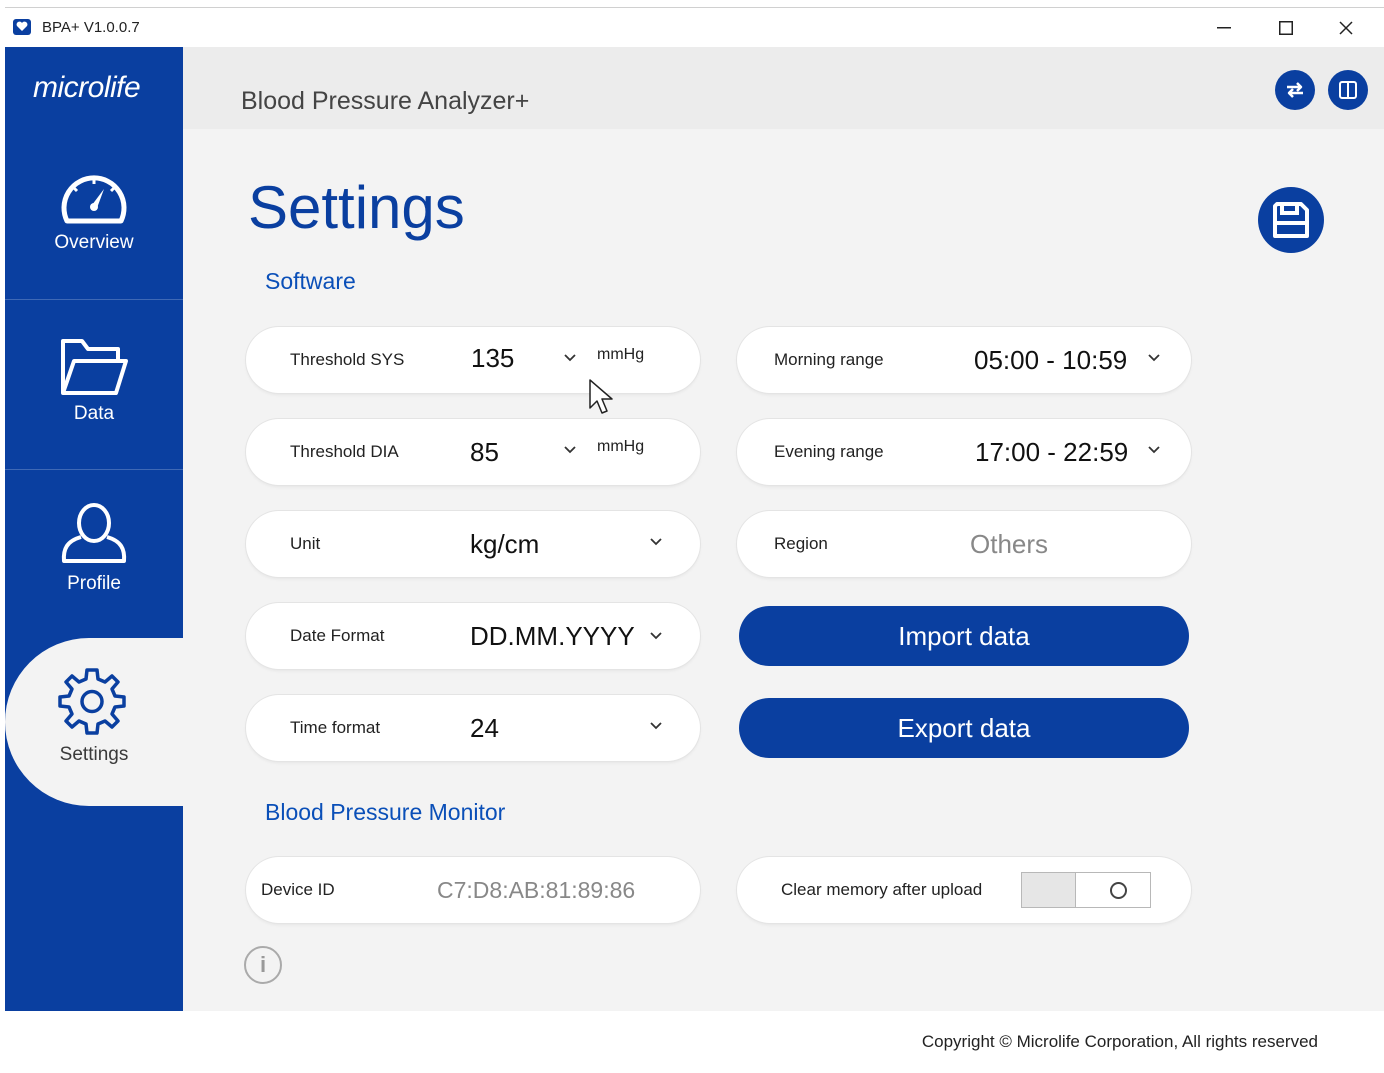 The height and width of the screenshot is (1073, 1384). Describe the element at coordinates (94, 199) in the screenshot. I see `gauge-icon` at that location.